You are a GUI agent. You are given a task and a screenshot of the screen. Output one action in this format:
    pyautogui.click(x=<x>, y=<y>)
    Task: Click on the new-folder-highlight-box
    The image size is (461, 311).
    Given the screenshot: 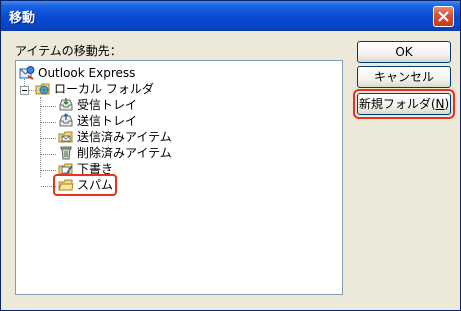 What is the action you would take?
    pyautogui.click(x=404, y=104)
    